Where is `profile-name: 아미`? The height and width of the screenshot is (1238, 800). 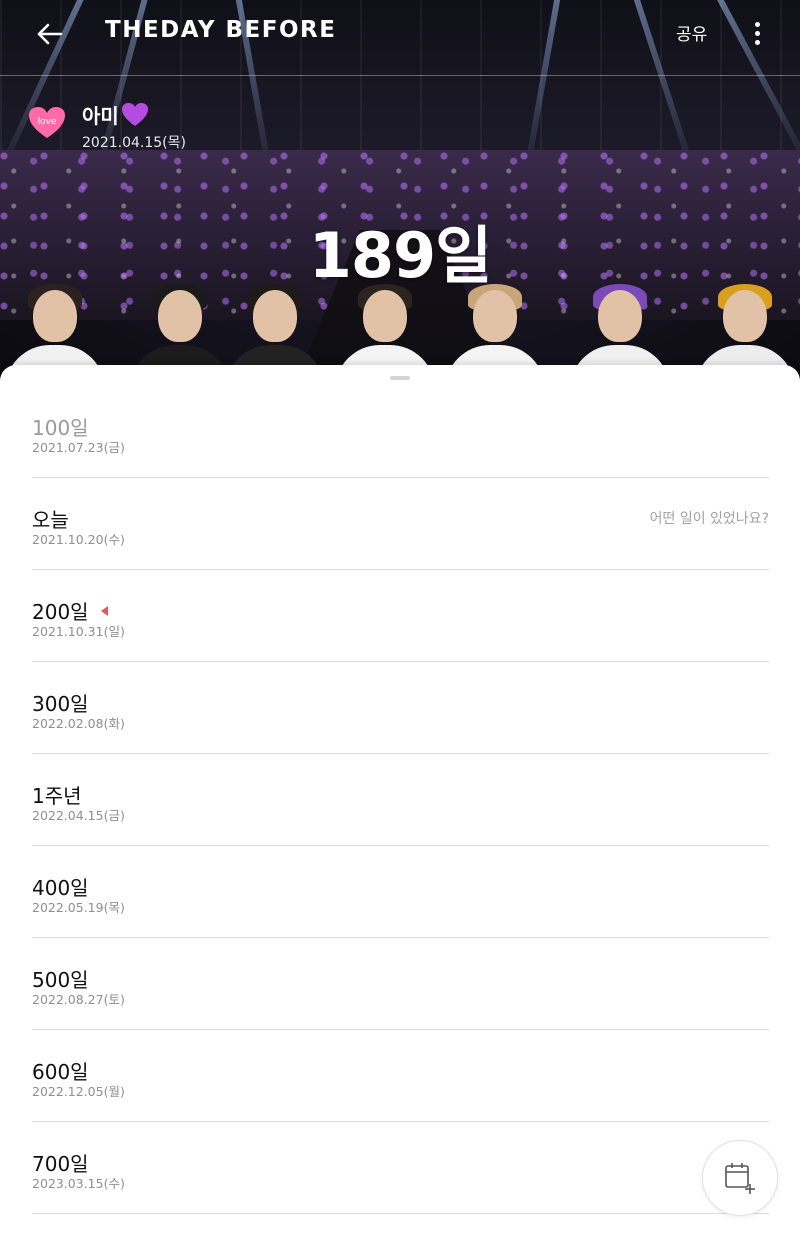
profile-name: 아미 is located at coordinates (115, 114).